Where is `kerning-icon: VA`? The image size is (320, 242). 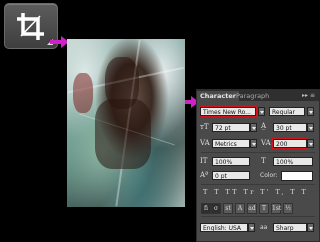
kerning-icon: VA is located at coordinates (205, 143).